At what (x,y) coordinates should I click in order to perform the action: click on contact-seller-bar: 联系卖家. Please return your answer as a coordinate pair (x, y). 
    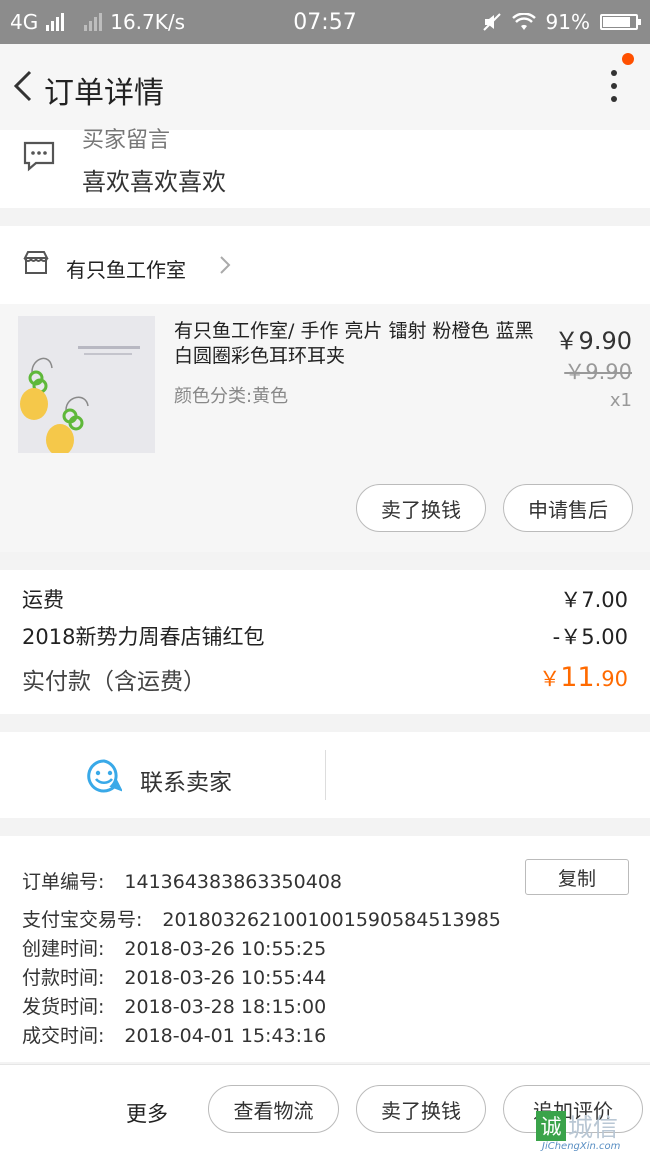
    Looking at the image, I should click on (325, 775).